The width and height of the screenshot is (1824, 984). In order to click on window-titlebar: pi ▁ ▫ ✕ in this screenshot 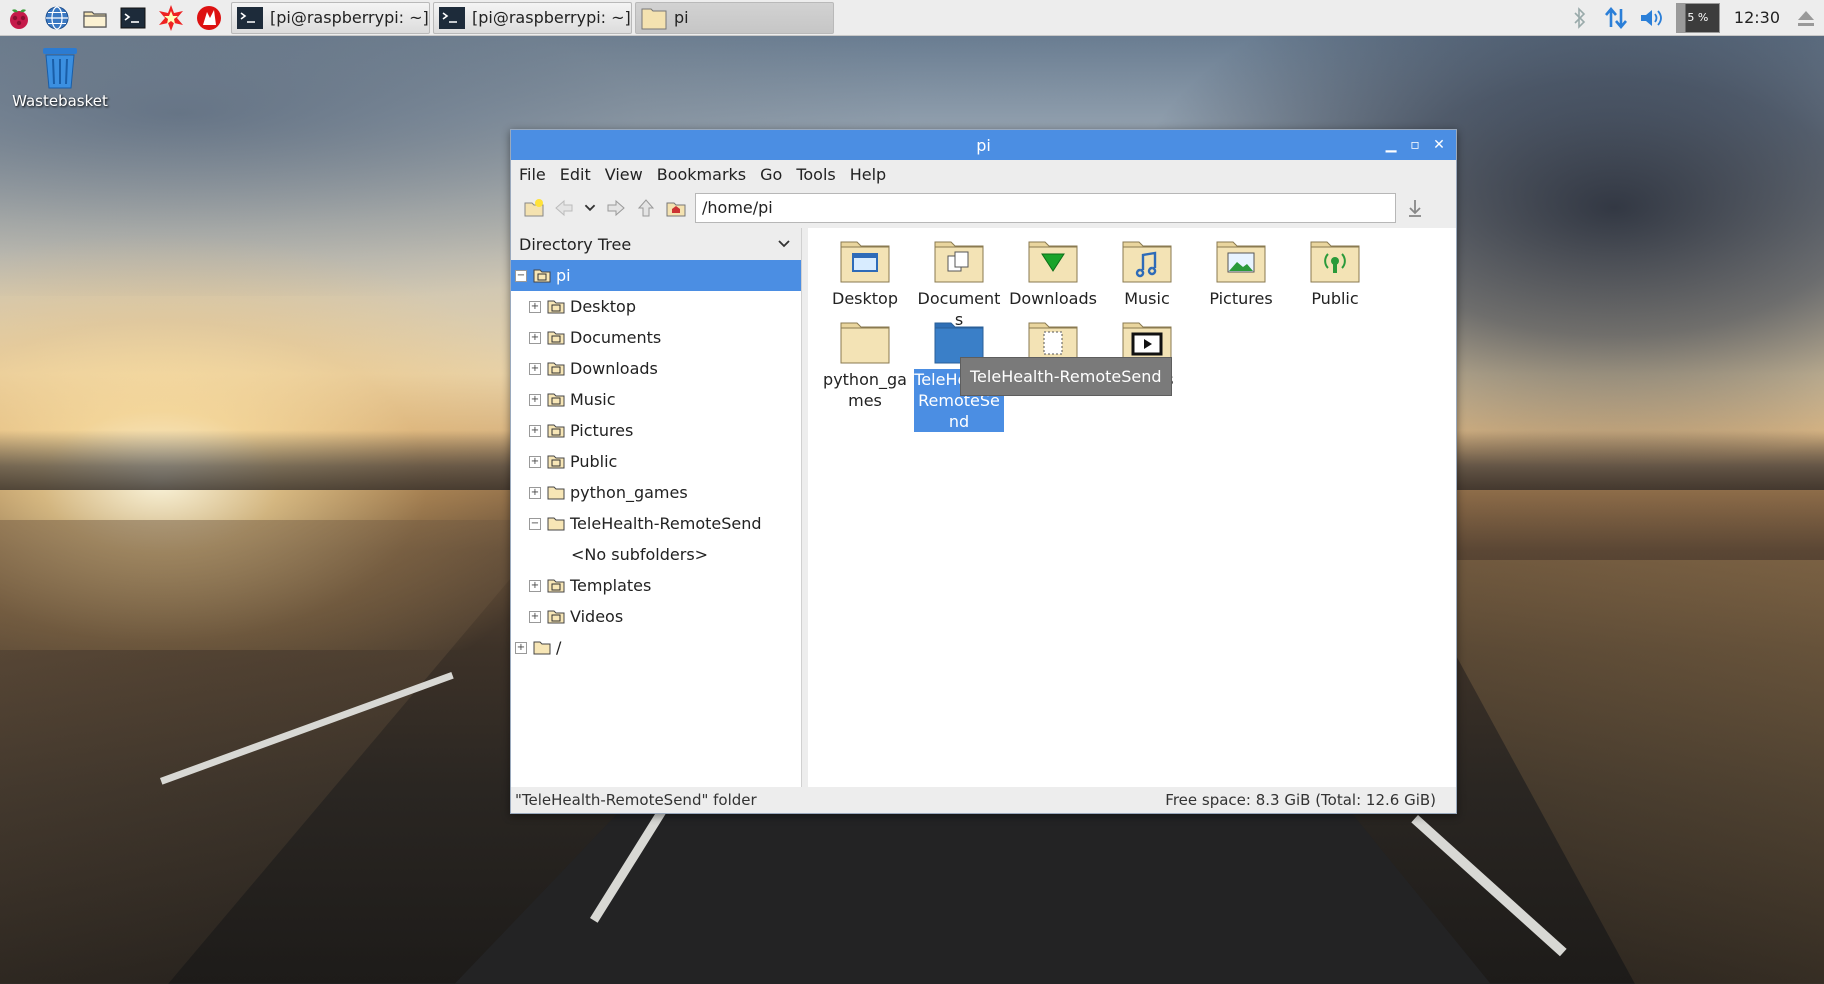, I will do `click(983, 145)`.